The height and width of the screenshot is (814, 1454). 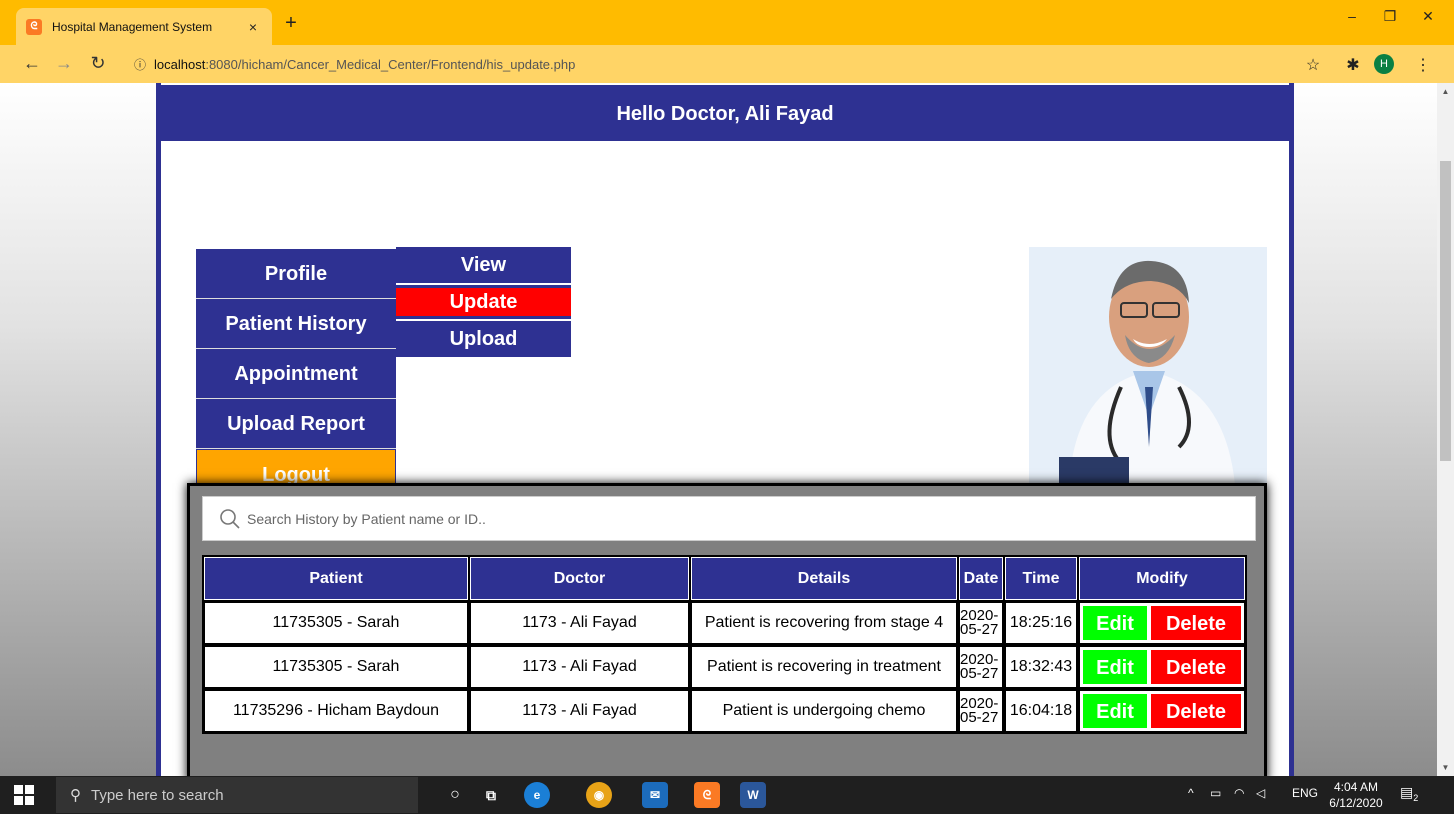 What do you see at coordinates (1423, 65) in the screenshot?
I see `more-menu-icon: ⋮` at bounding box center [1423, 65].